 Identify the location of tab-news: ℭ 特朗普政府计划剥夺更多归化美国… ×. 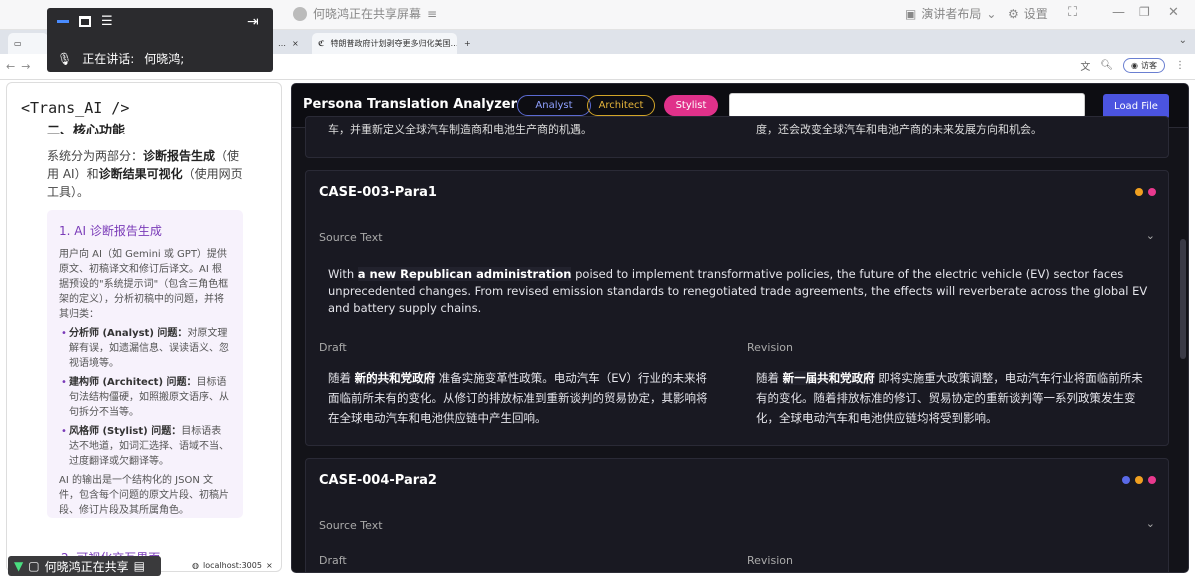
(384, 43).